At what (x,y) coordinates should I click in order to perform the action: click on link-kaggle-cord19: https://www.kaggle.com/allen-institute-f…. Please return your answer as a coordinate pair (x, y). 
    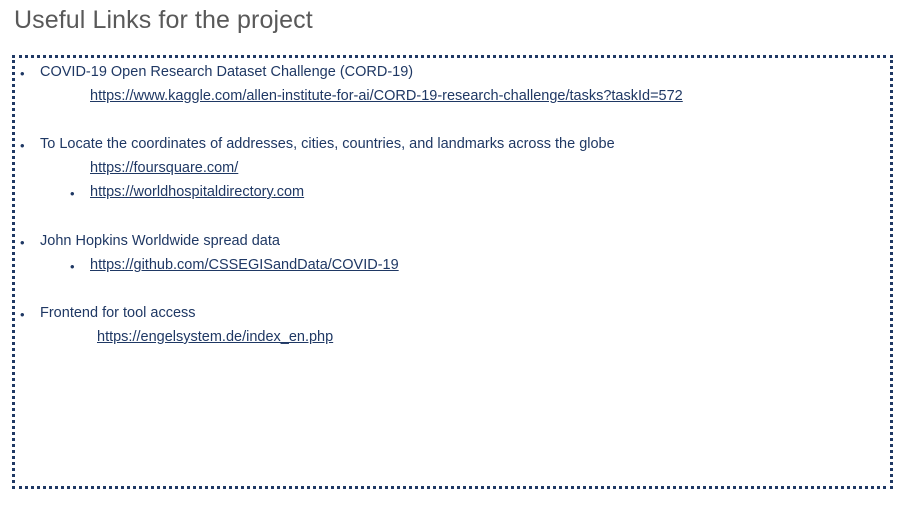
    Looking at the image, I should click on (386, 96).